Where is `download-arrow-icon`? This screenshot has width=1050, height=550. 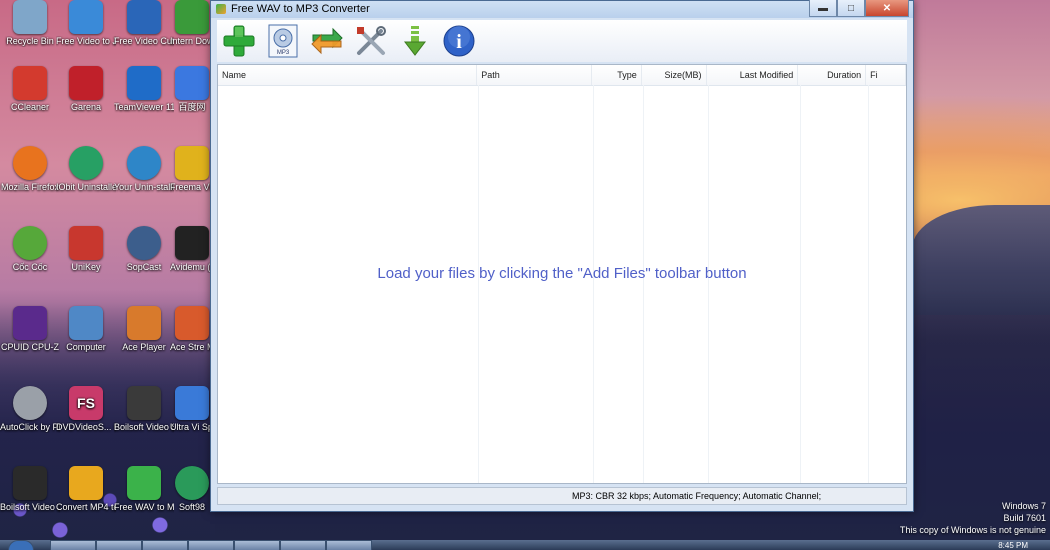
download-arrow-icon is located at coordinates (415, 41).